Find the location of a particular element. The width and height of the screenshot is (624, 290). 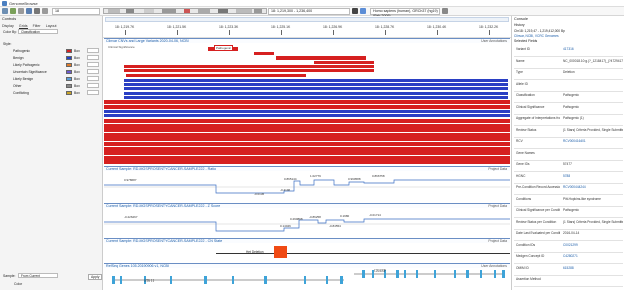

field-value: 615288 is located at coordinates (593, 268).